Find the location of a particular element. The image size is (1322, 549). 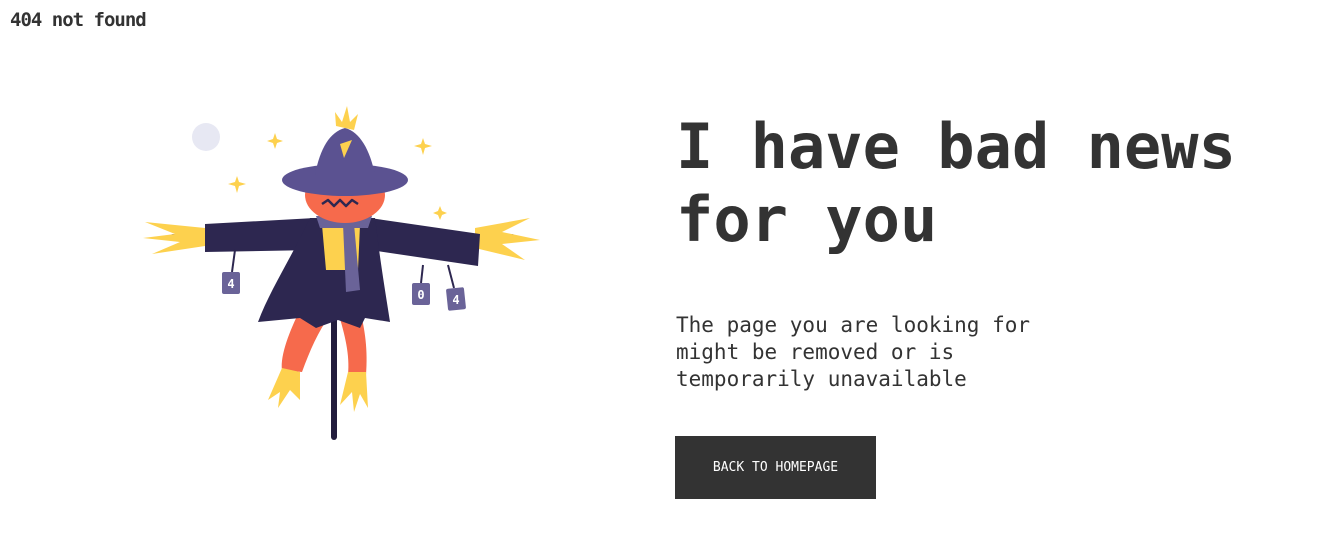

moon-icon is located at coordinates (206, 137).